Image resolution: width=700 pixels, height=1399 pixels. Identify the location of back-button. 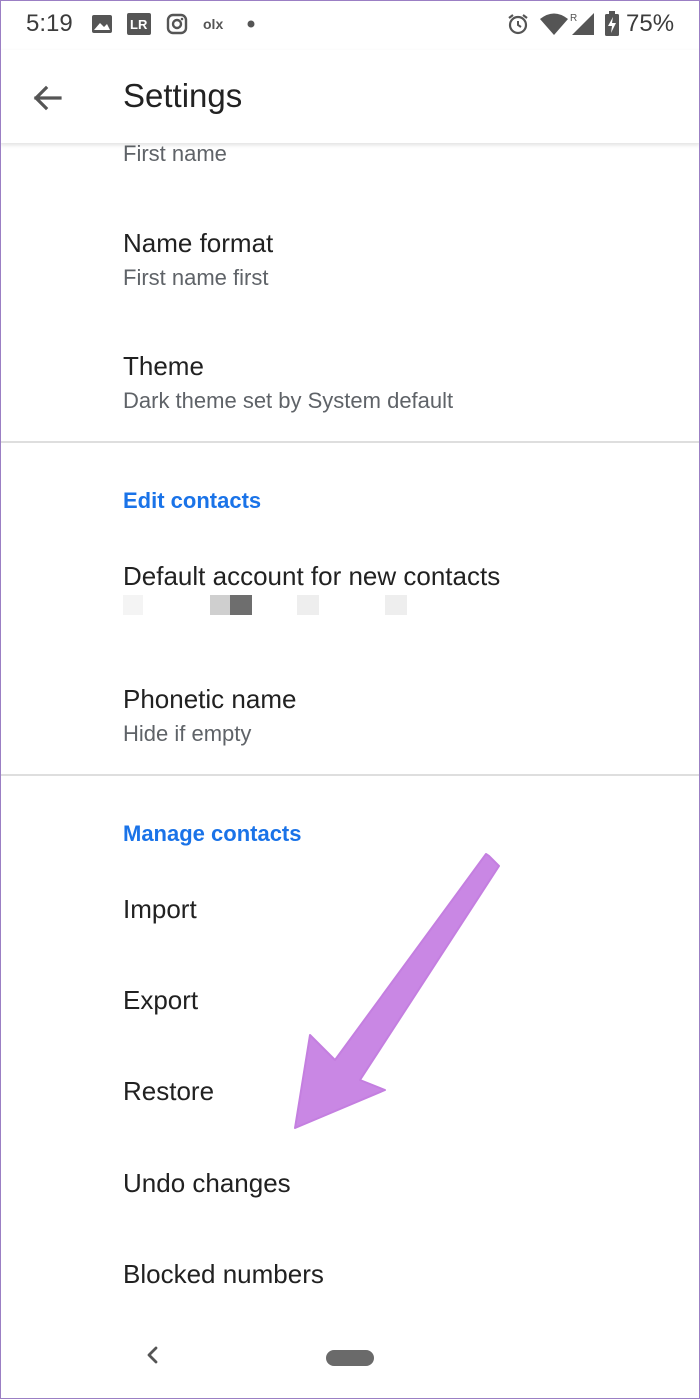
(48, 98).